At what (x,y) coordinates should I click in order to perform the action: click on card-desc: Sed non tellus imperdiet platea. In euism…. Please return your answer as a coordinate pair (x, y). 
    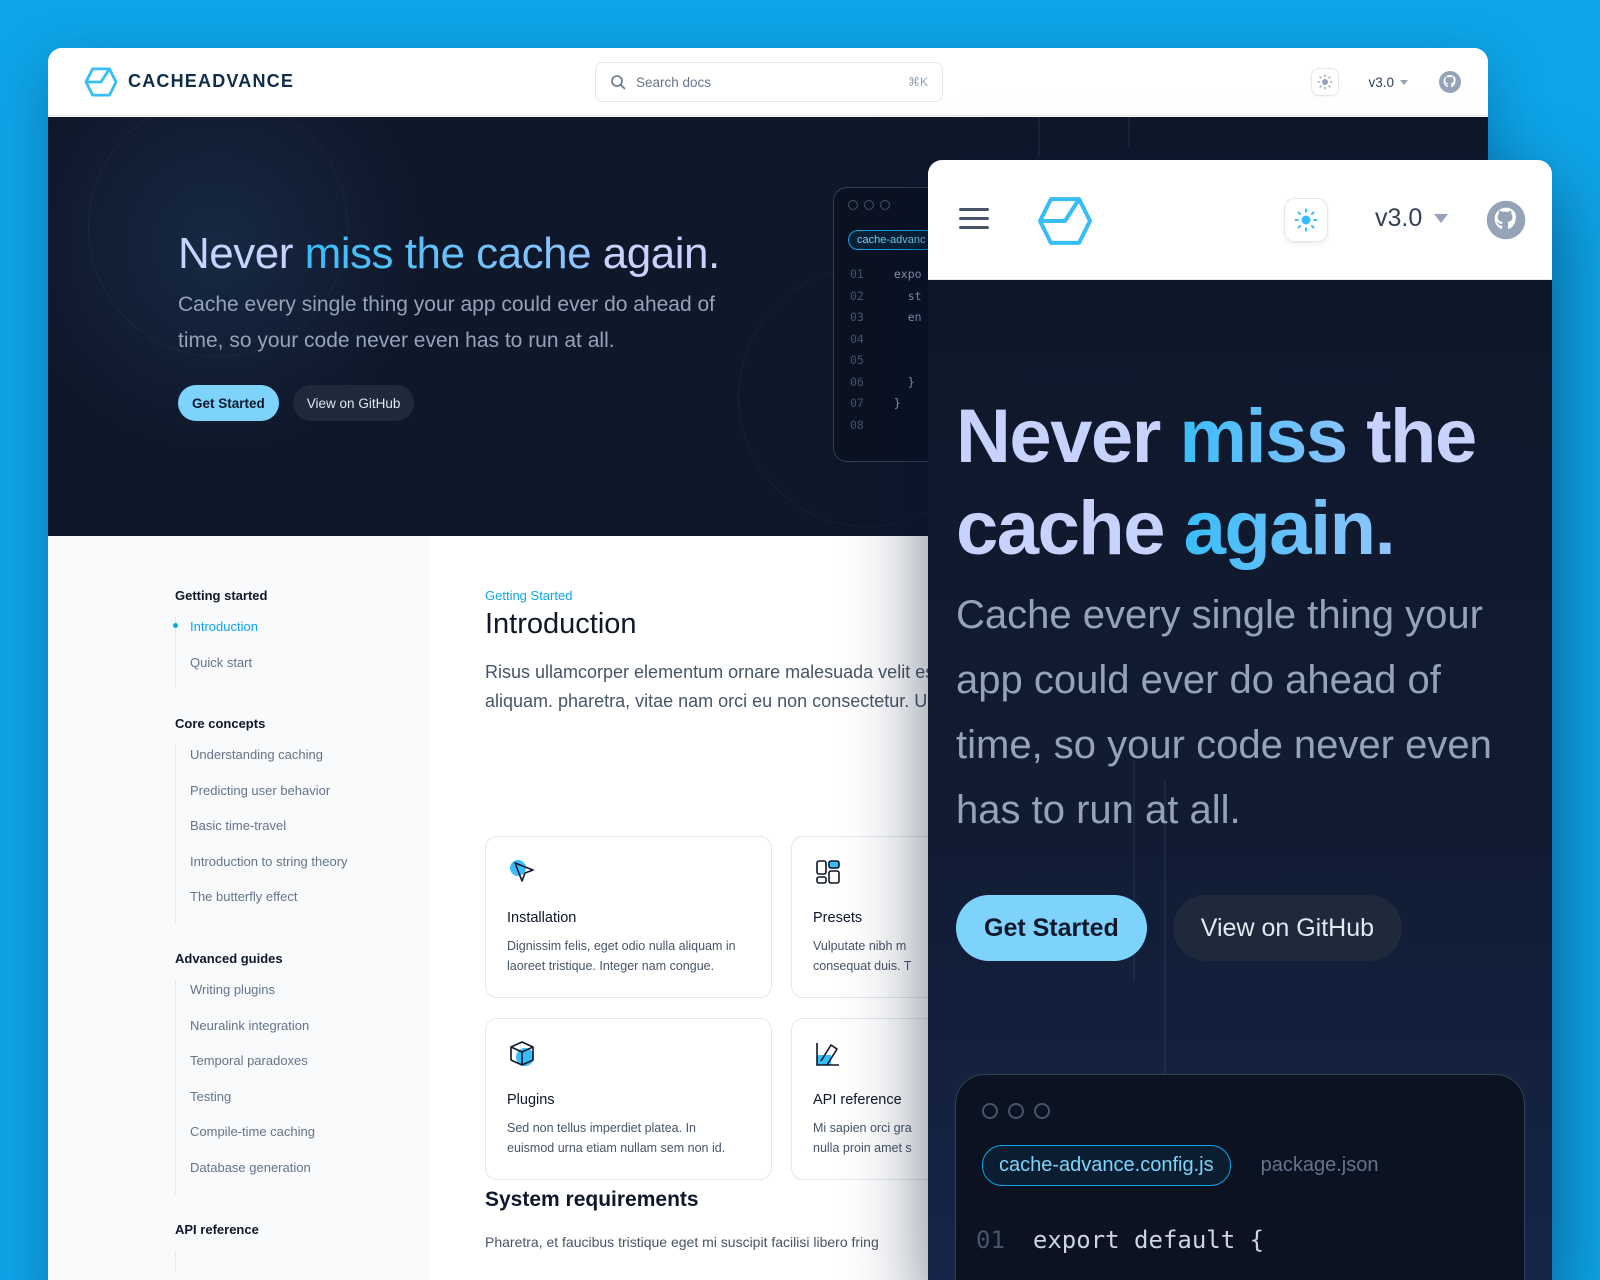
    Looking at the image, I should click on (628, 1138).